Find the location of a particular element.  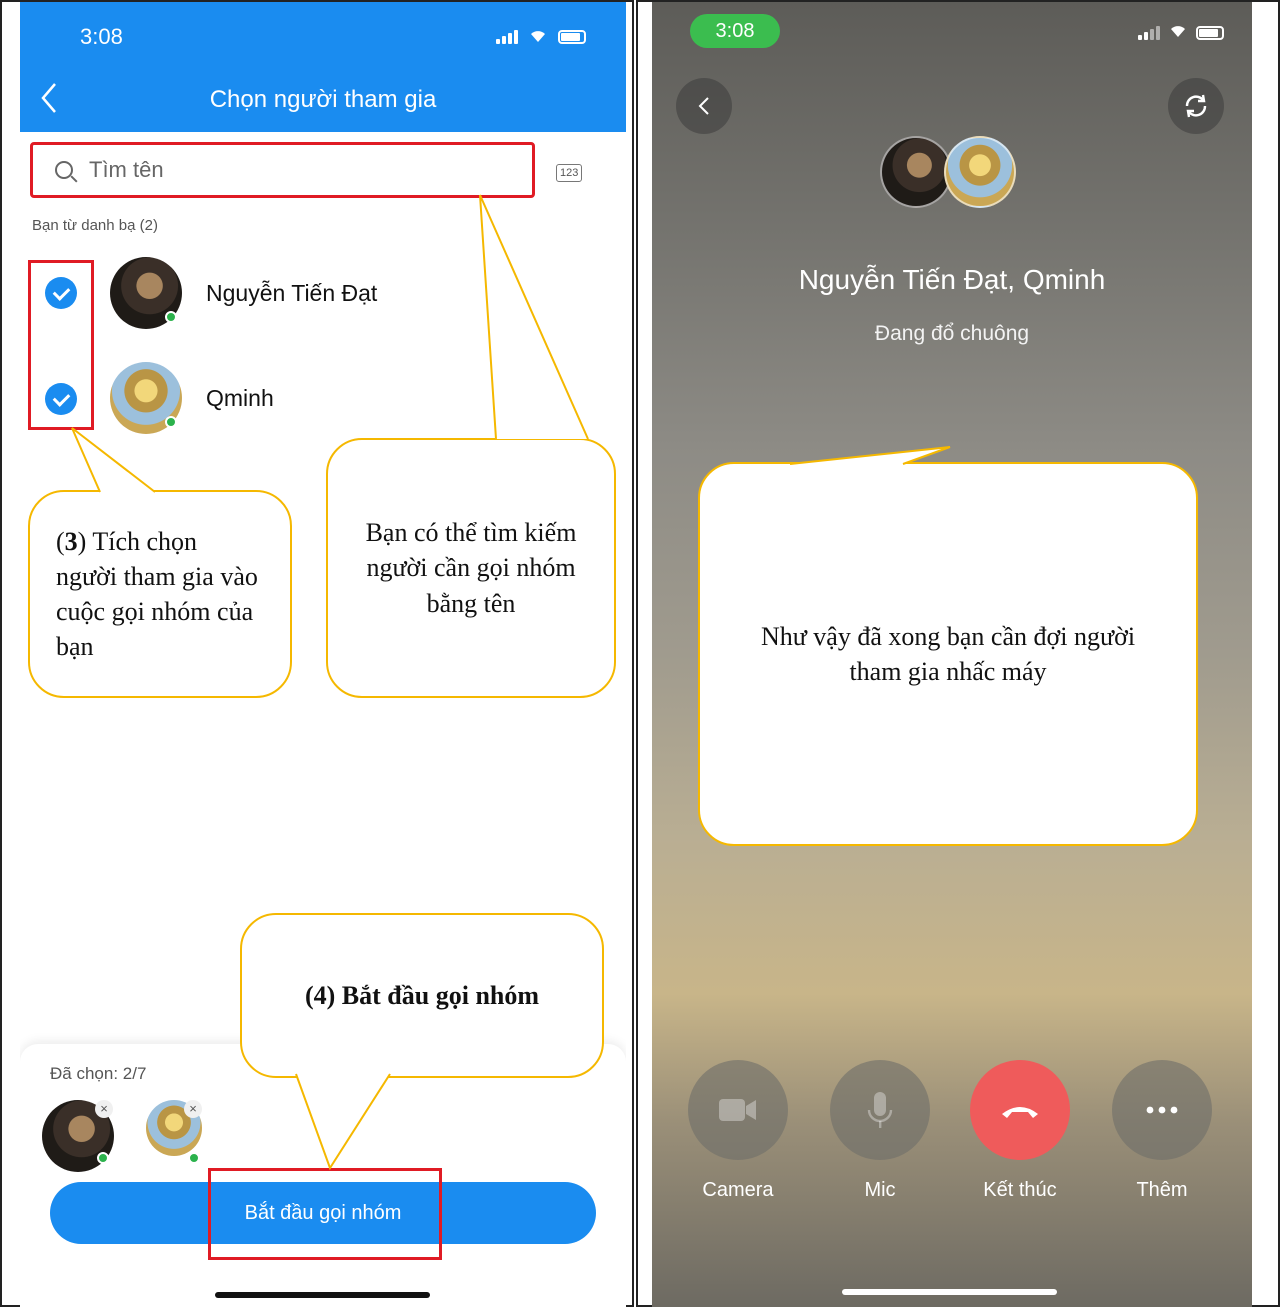

search-input: Tìm tên is located at coordinates (282, 170).